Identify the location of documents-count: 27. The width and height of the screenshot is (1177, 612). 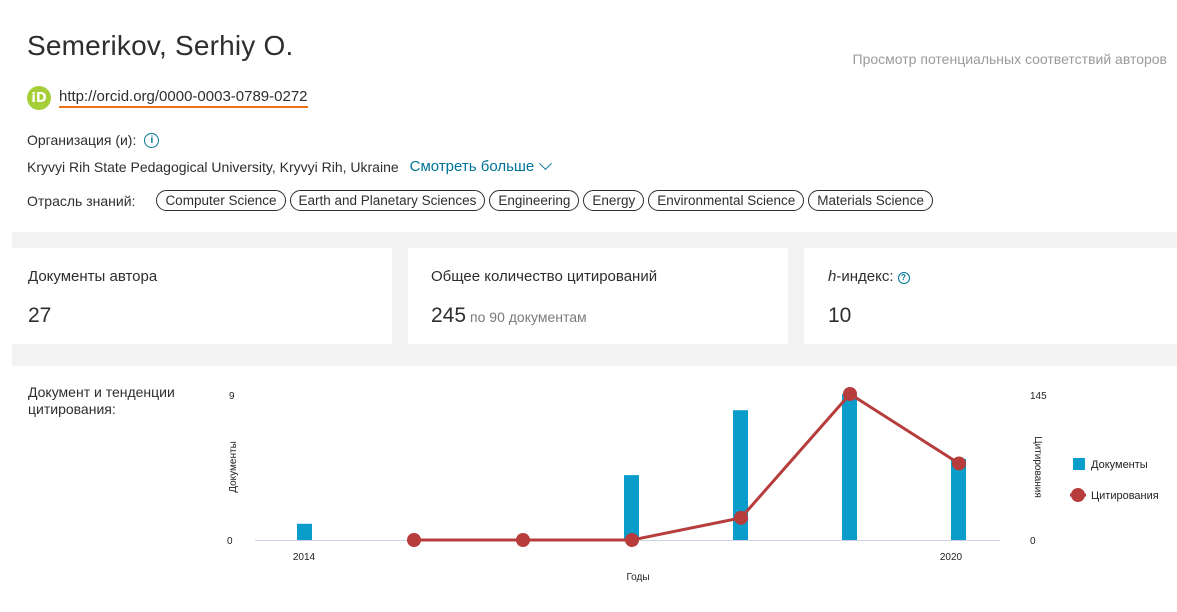
(40, 315).